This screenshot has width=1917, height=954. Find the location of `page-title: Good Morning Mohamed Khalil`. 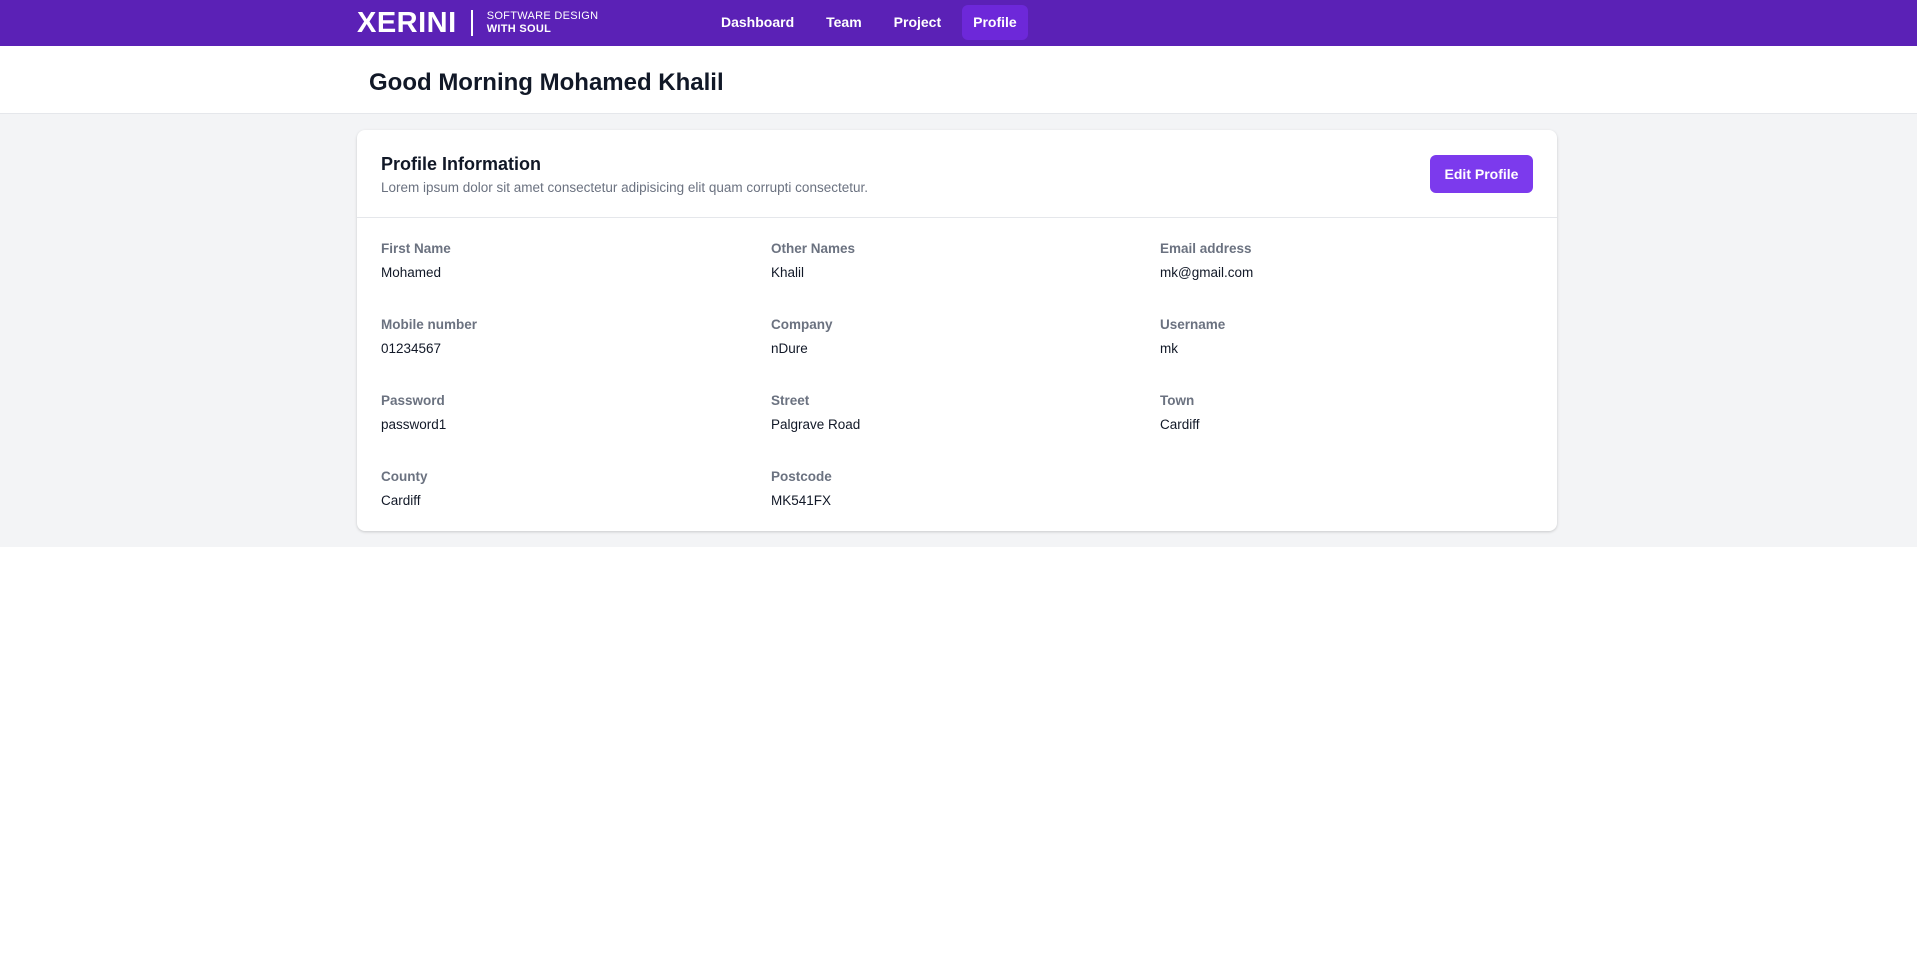

page-title: Good Morning Mohamed Khalil is located at coordinates (546, 82).